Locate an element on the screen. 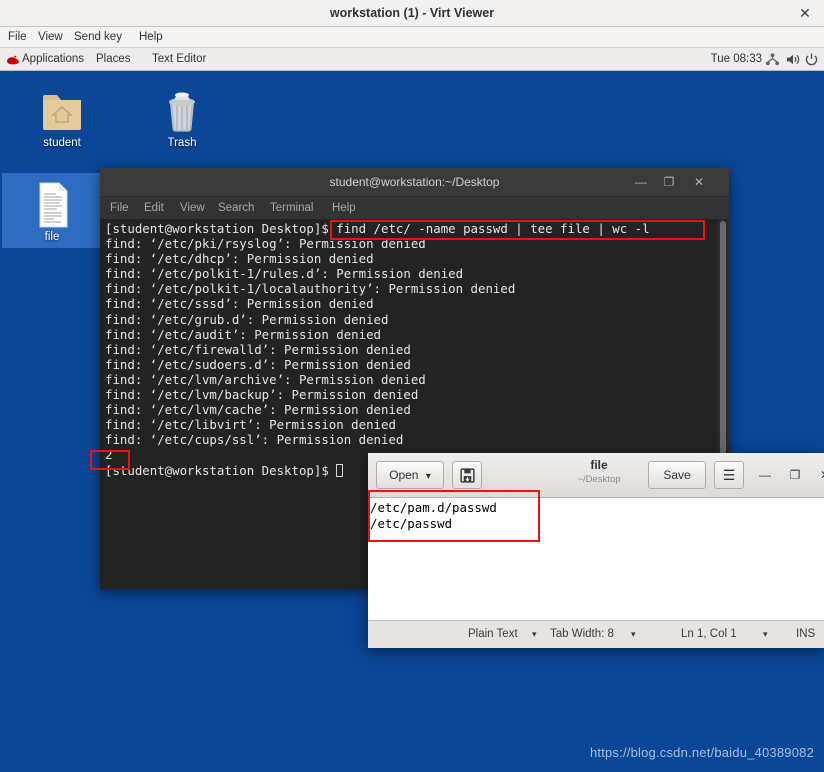 This screenshot has height=772, width=824. terminal-cursor is located at coordinates (340, 470).